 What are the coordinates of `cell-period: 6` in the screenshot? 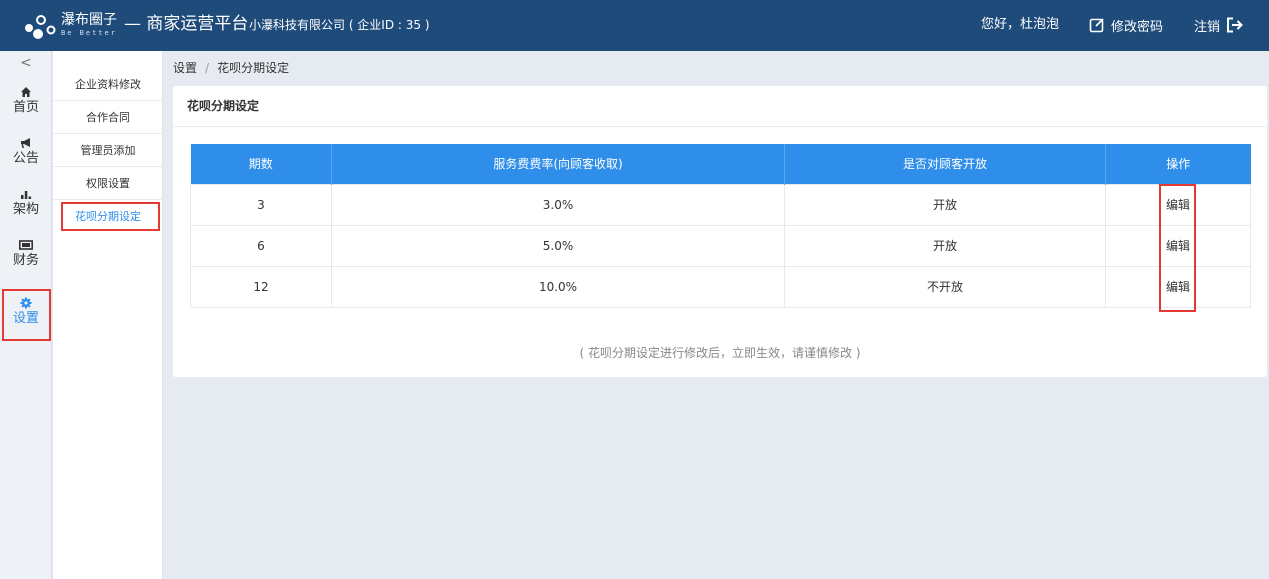 It's located at (261, 245).